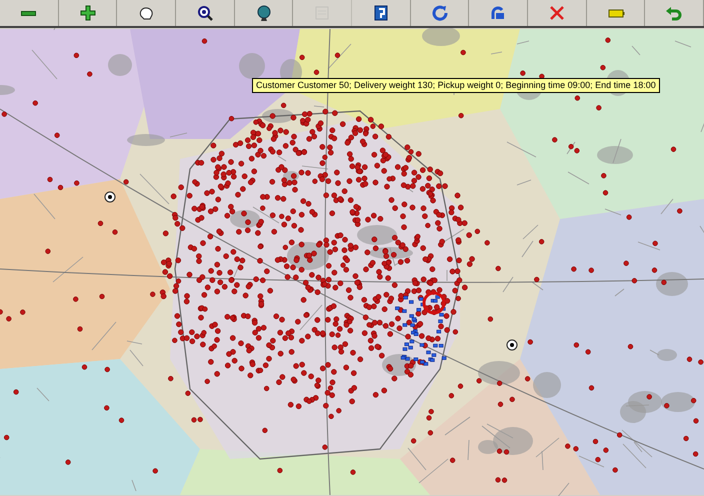 Image resolution: width=704 pixels, height=496 pixels. I want to click on globe-icon, so click(263, 13).